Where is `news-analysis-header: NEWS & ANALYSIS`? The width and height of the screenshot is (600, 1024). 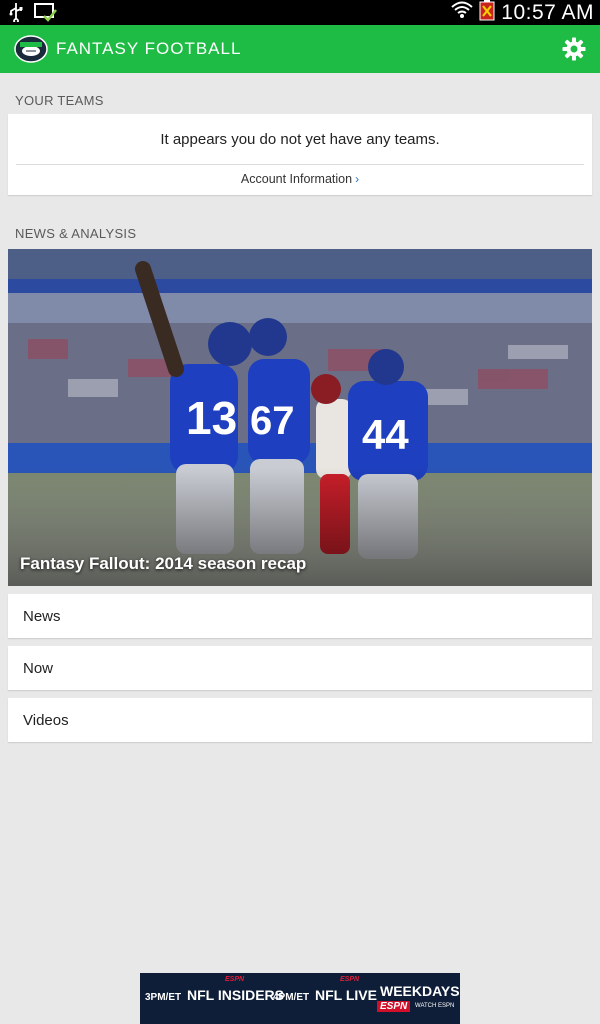 news-analysis-header: NEWS & ANALYSIS is located at coordinates (76, 233).